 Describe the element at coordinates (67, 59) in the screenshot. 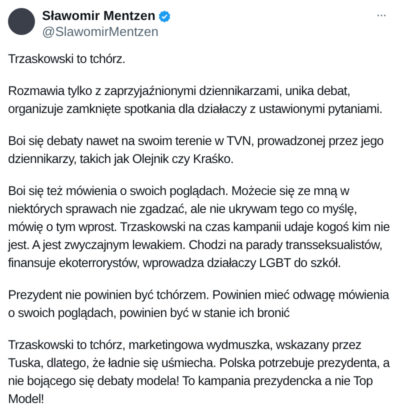

I see `tweet-paragraph: Trzaskowski to tchórz.` at that location.